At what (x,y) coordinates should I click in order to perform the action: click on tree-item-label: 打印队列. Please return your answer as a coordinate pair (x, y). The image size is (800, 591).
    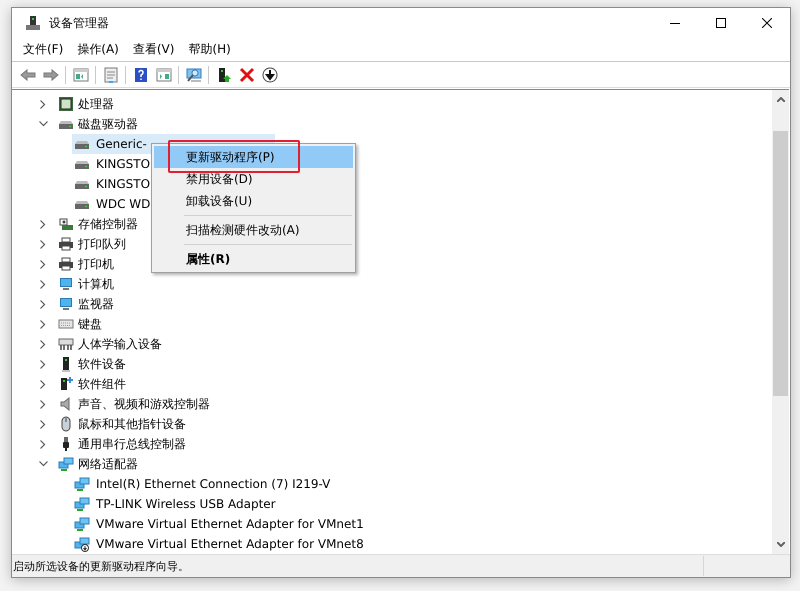
    Looking at the image, I should click on (102, 244).